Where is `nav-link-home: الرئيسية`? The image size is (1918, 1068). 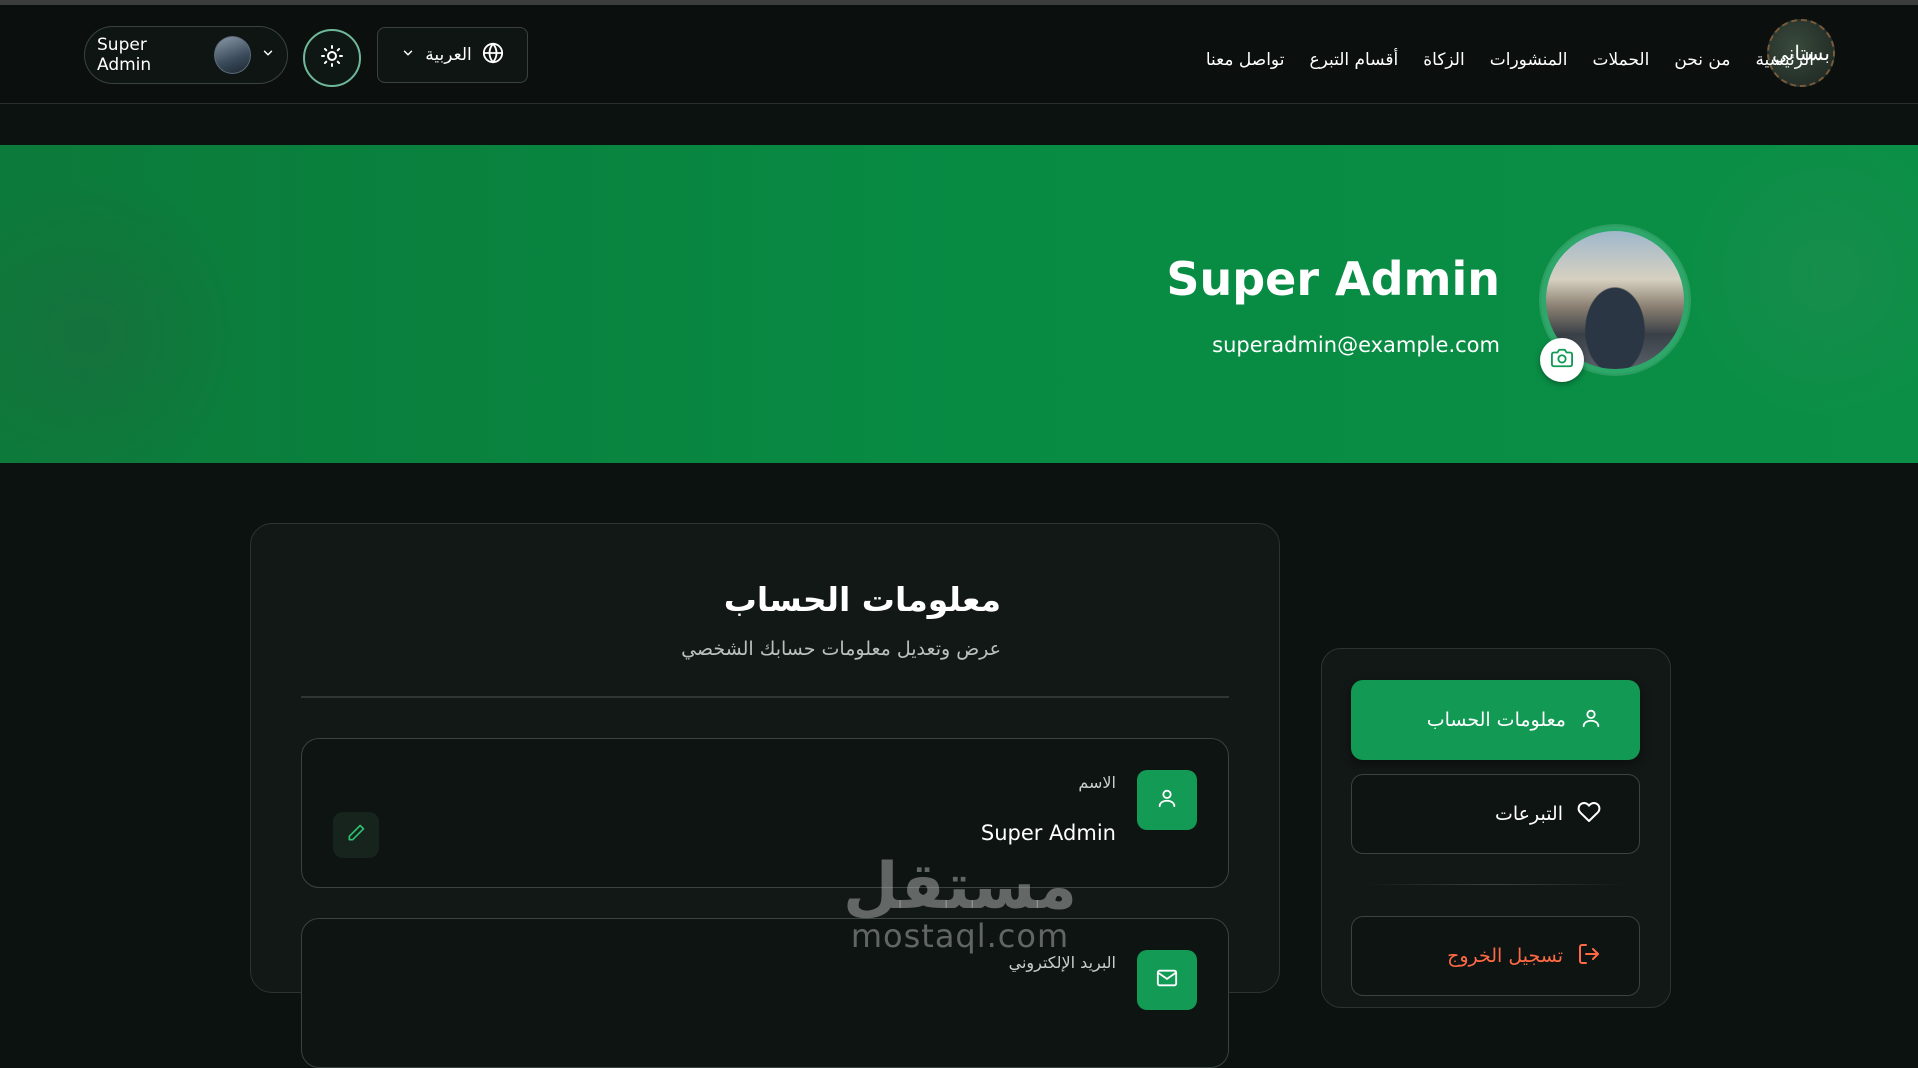
nav-link-home: الرئيسية is located at coordinates (1784, 60).